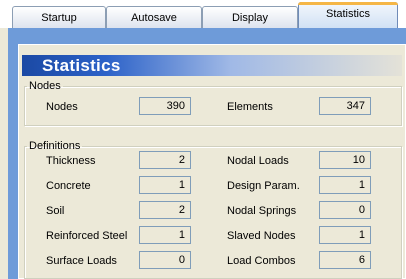 This screenshot has width=406, height=279. What do you see at coordinates (55, 211) in the screenshot?
I see `soil-label: Soil` at bounding box center [55, 211].